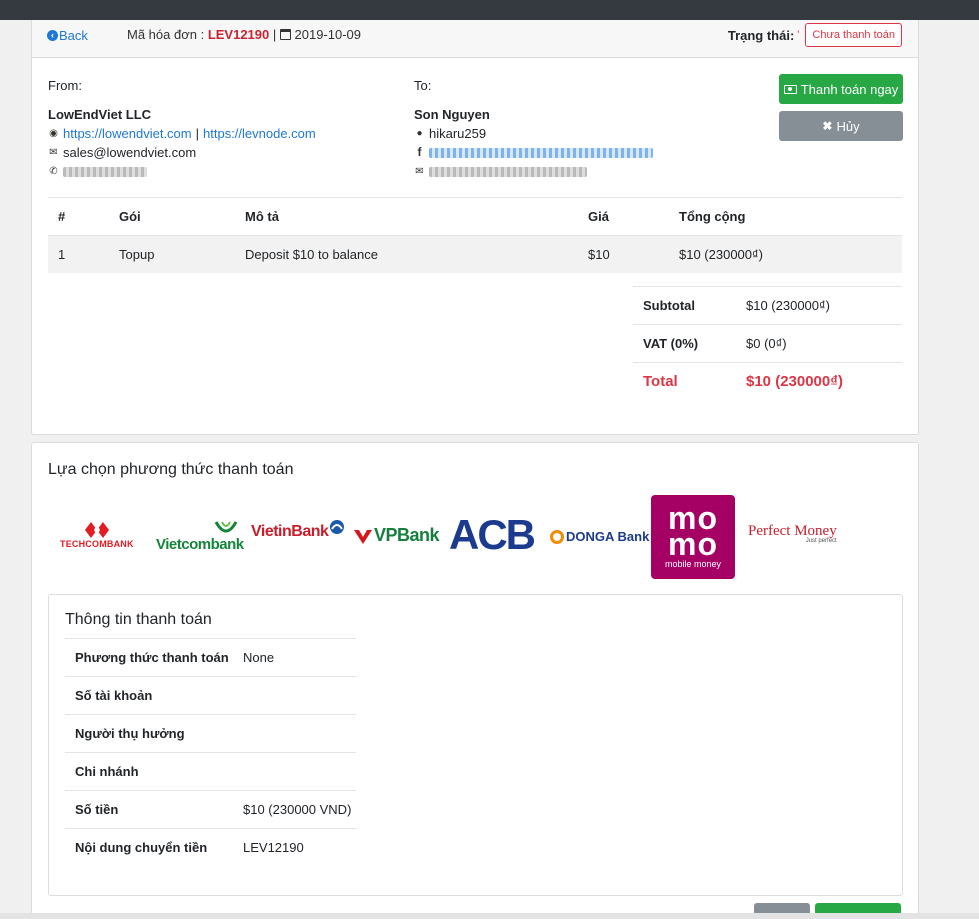  What do you see at coordinates (419, 152) in the screenshot?
I see `facebook-icon: f` at bounding box center [419, 152].